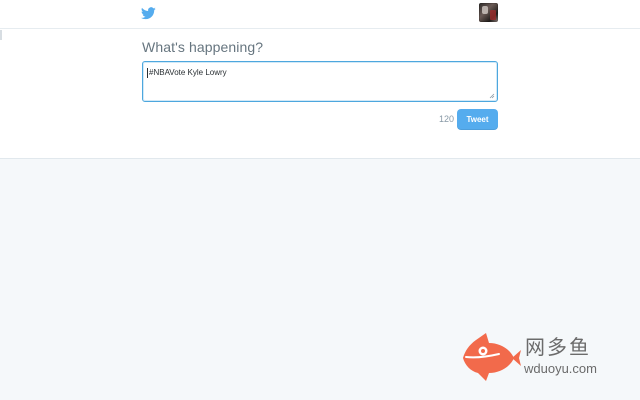 This screenshot has width=640, height=400. What do you see at coordinates (148, 13) in the screenshot?
I see `twitter-bird-icon` at bounding box center [148, 13].